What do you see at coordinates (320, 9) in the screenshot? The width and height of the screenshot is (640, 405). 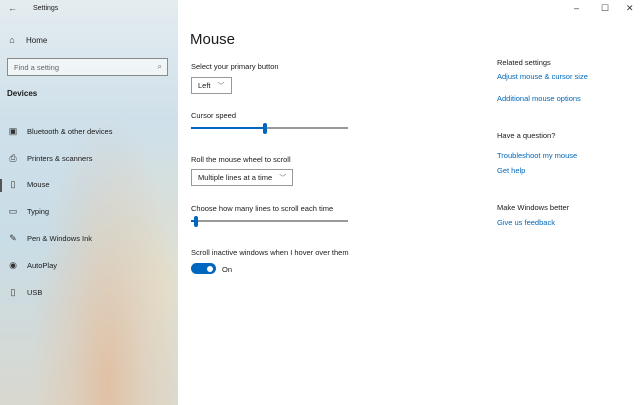 I see `title-bar: ← Settings – ☐ ✕` at bounding box center [320, 9].